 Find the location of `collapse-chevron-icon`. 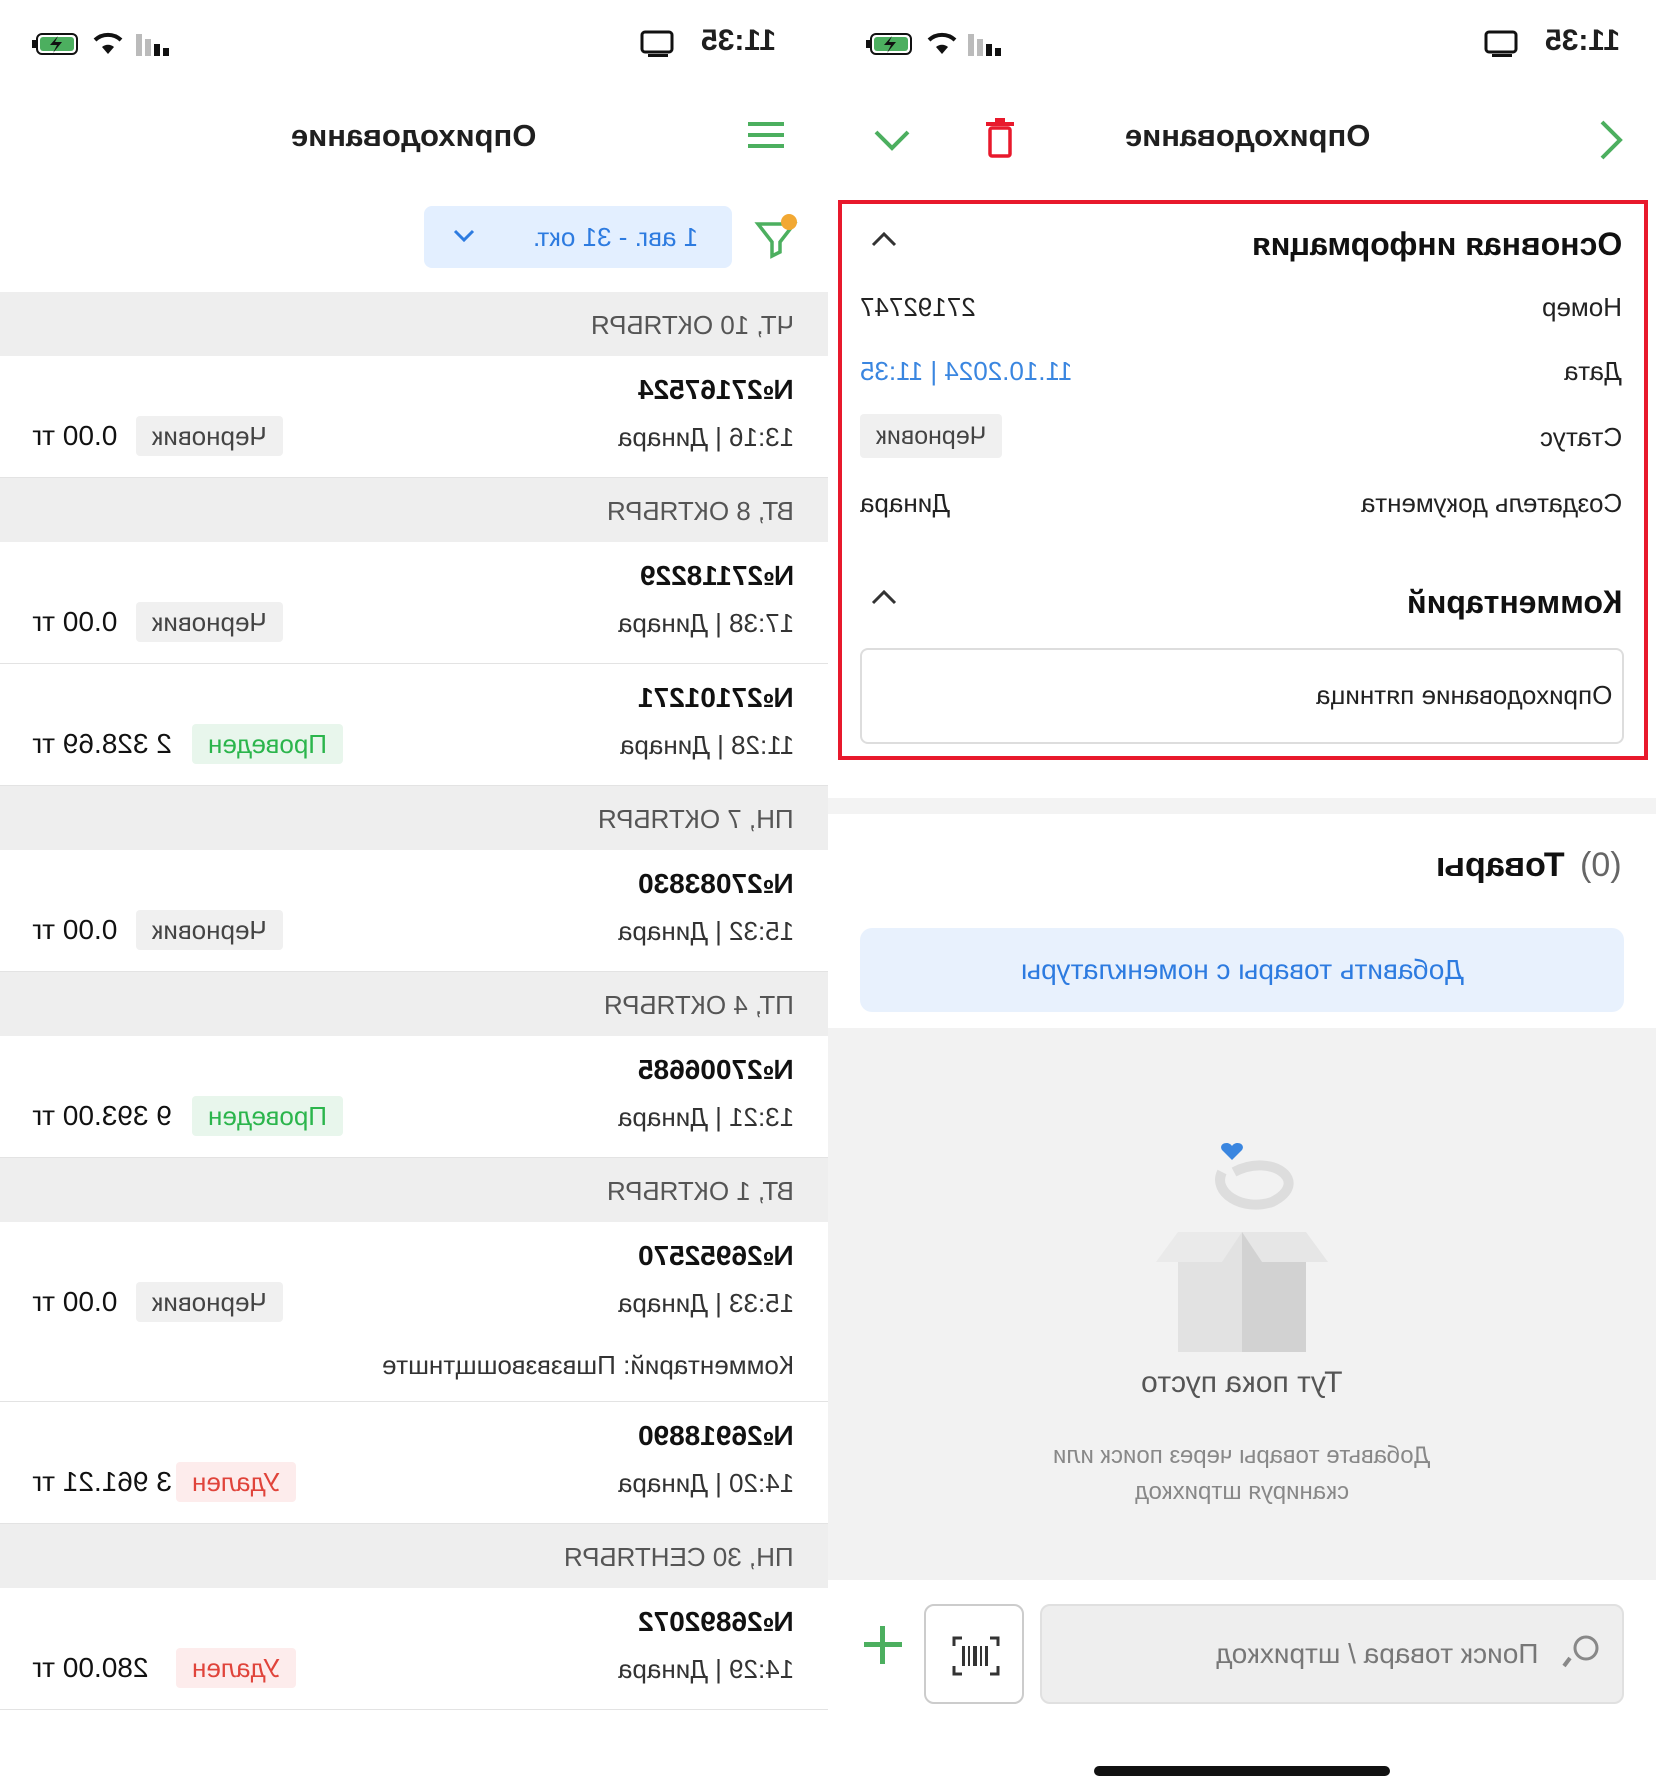

collapse-chevron-icon is located at coordinates (884, 241).